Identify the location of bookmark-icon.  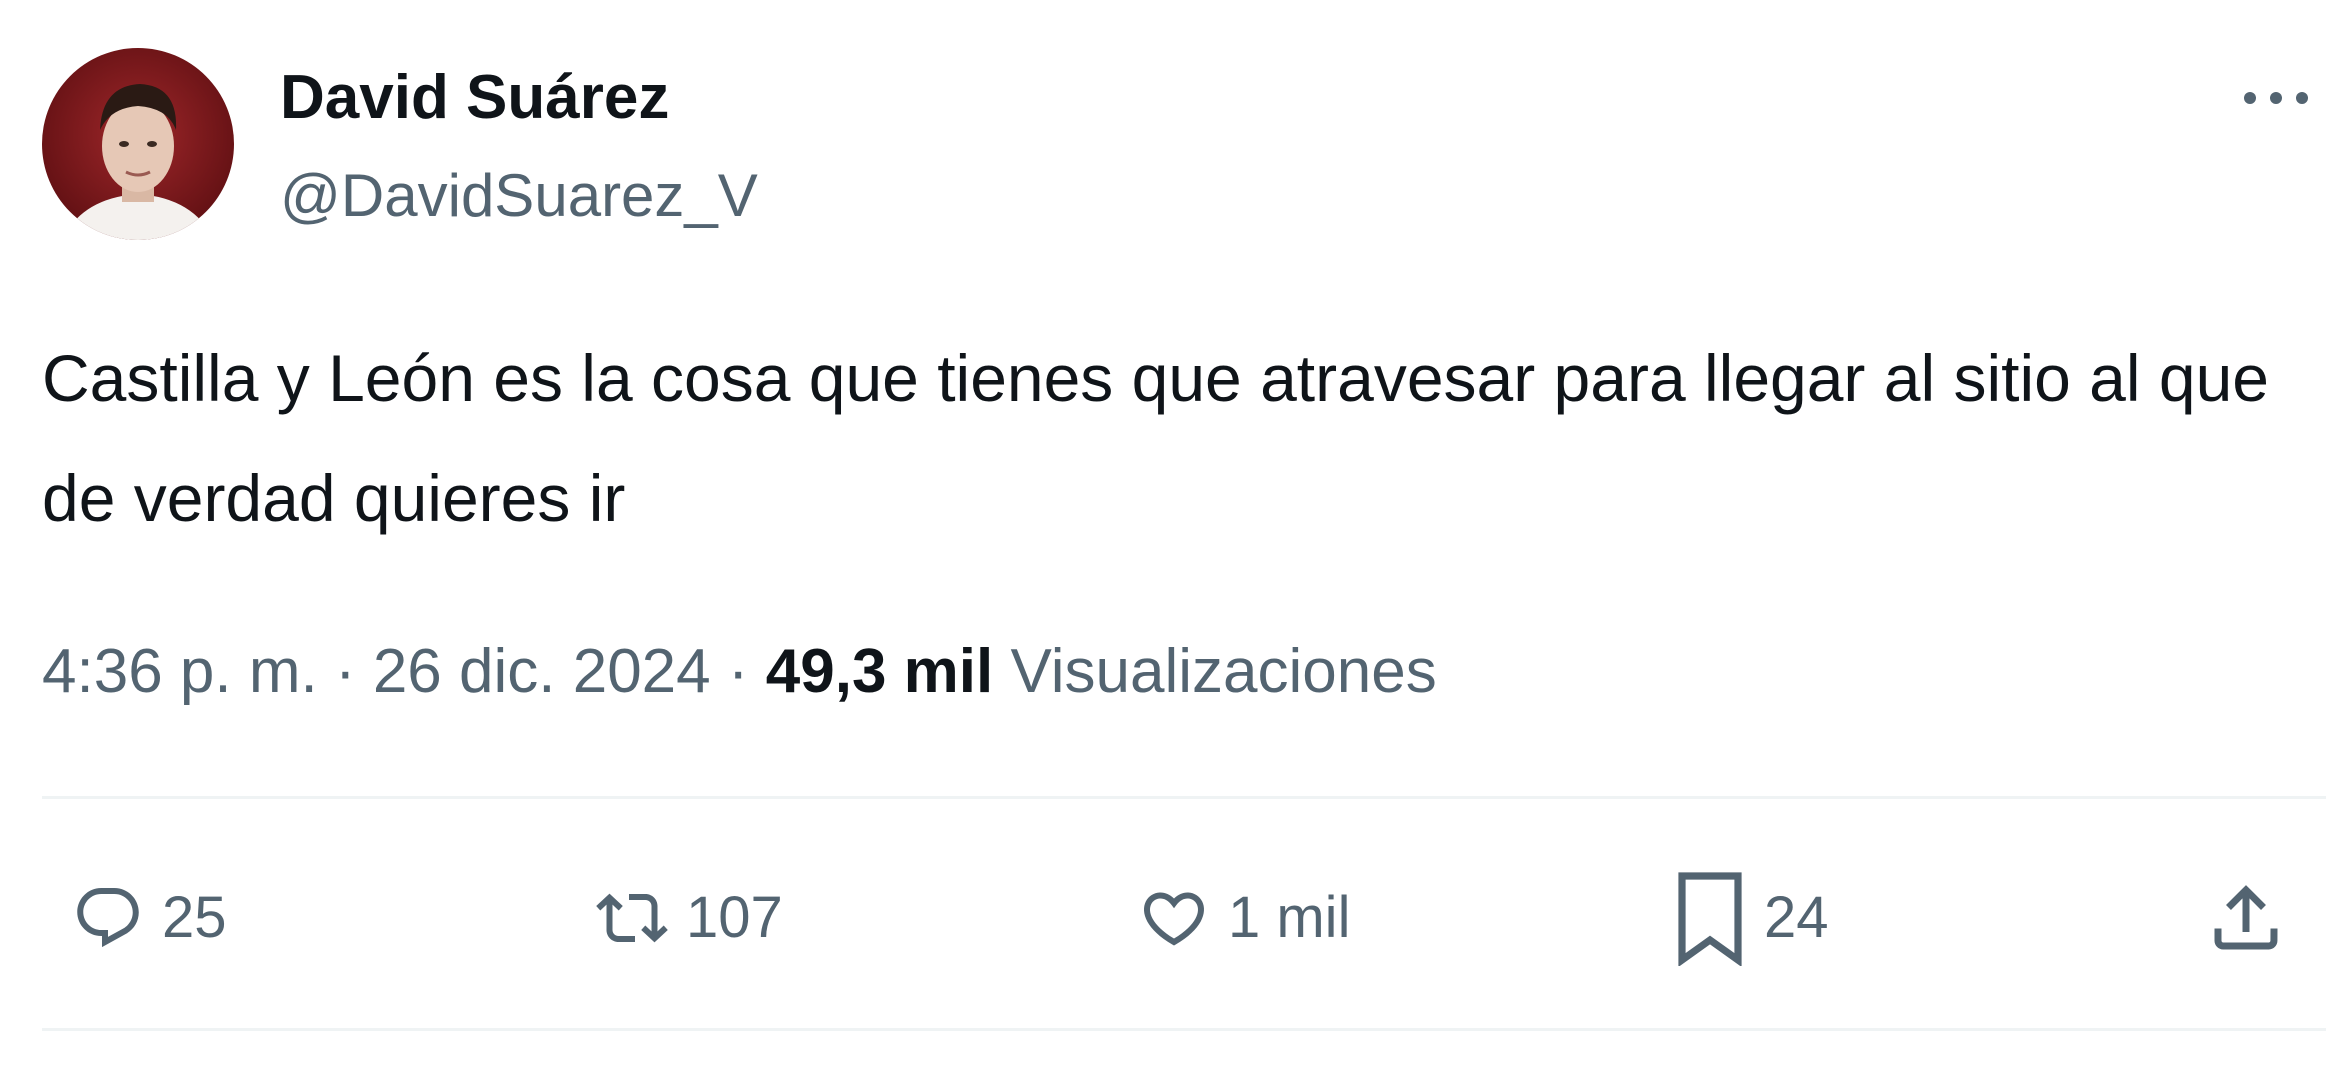
(1710, 919).